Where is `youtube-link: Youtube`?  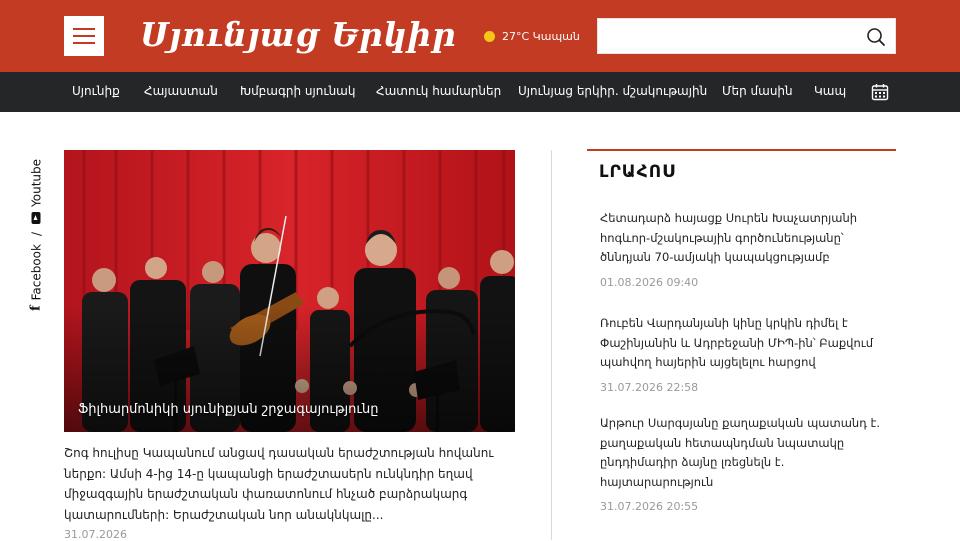
youtube-link: Youtube is located at coordinates (36, 191).